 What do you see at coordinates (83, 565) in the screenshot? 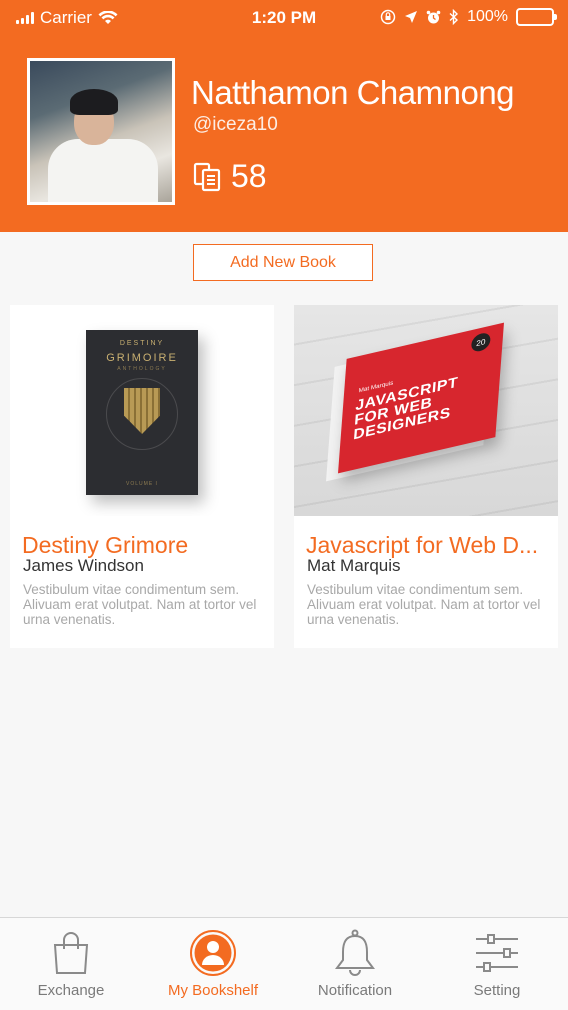
I see `book-author: James Windson` at bounding box center [83, 565].